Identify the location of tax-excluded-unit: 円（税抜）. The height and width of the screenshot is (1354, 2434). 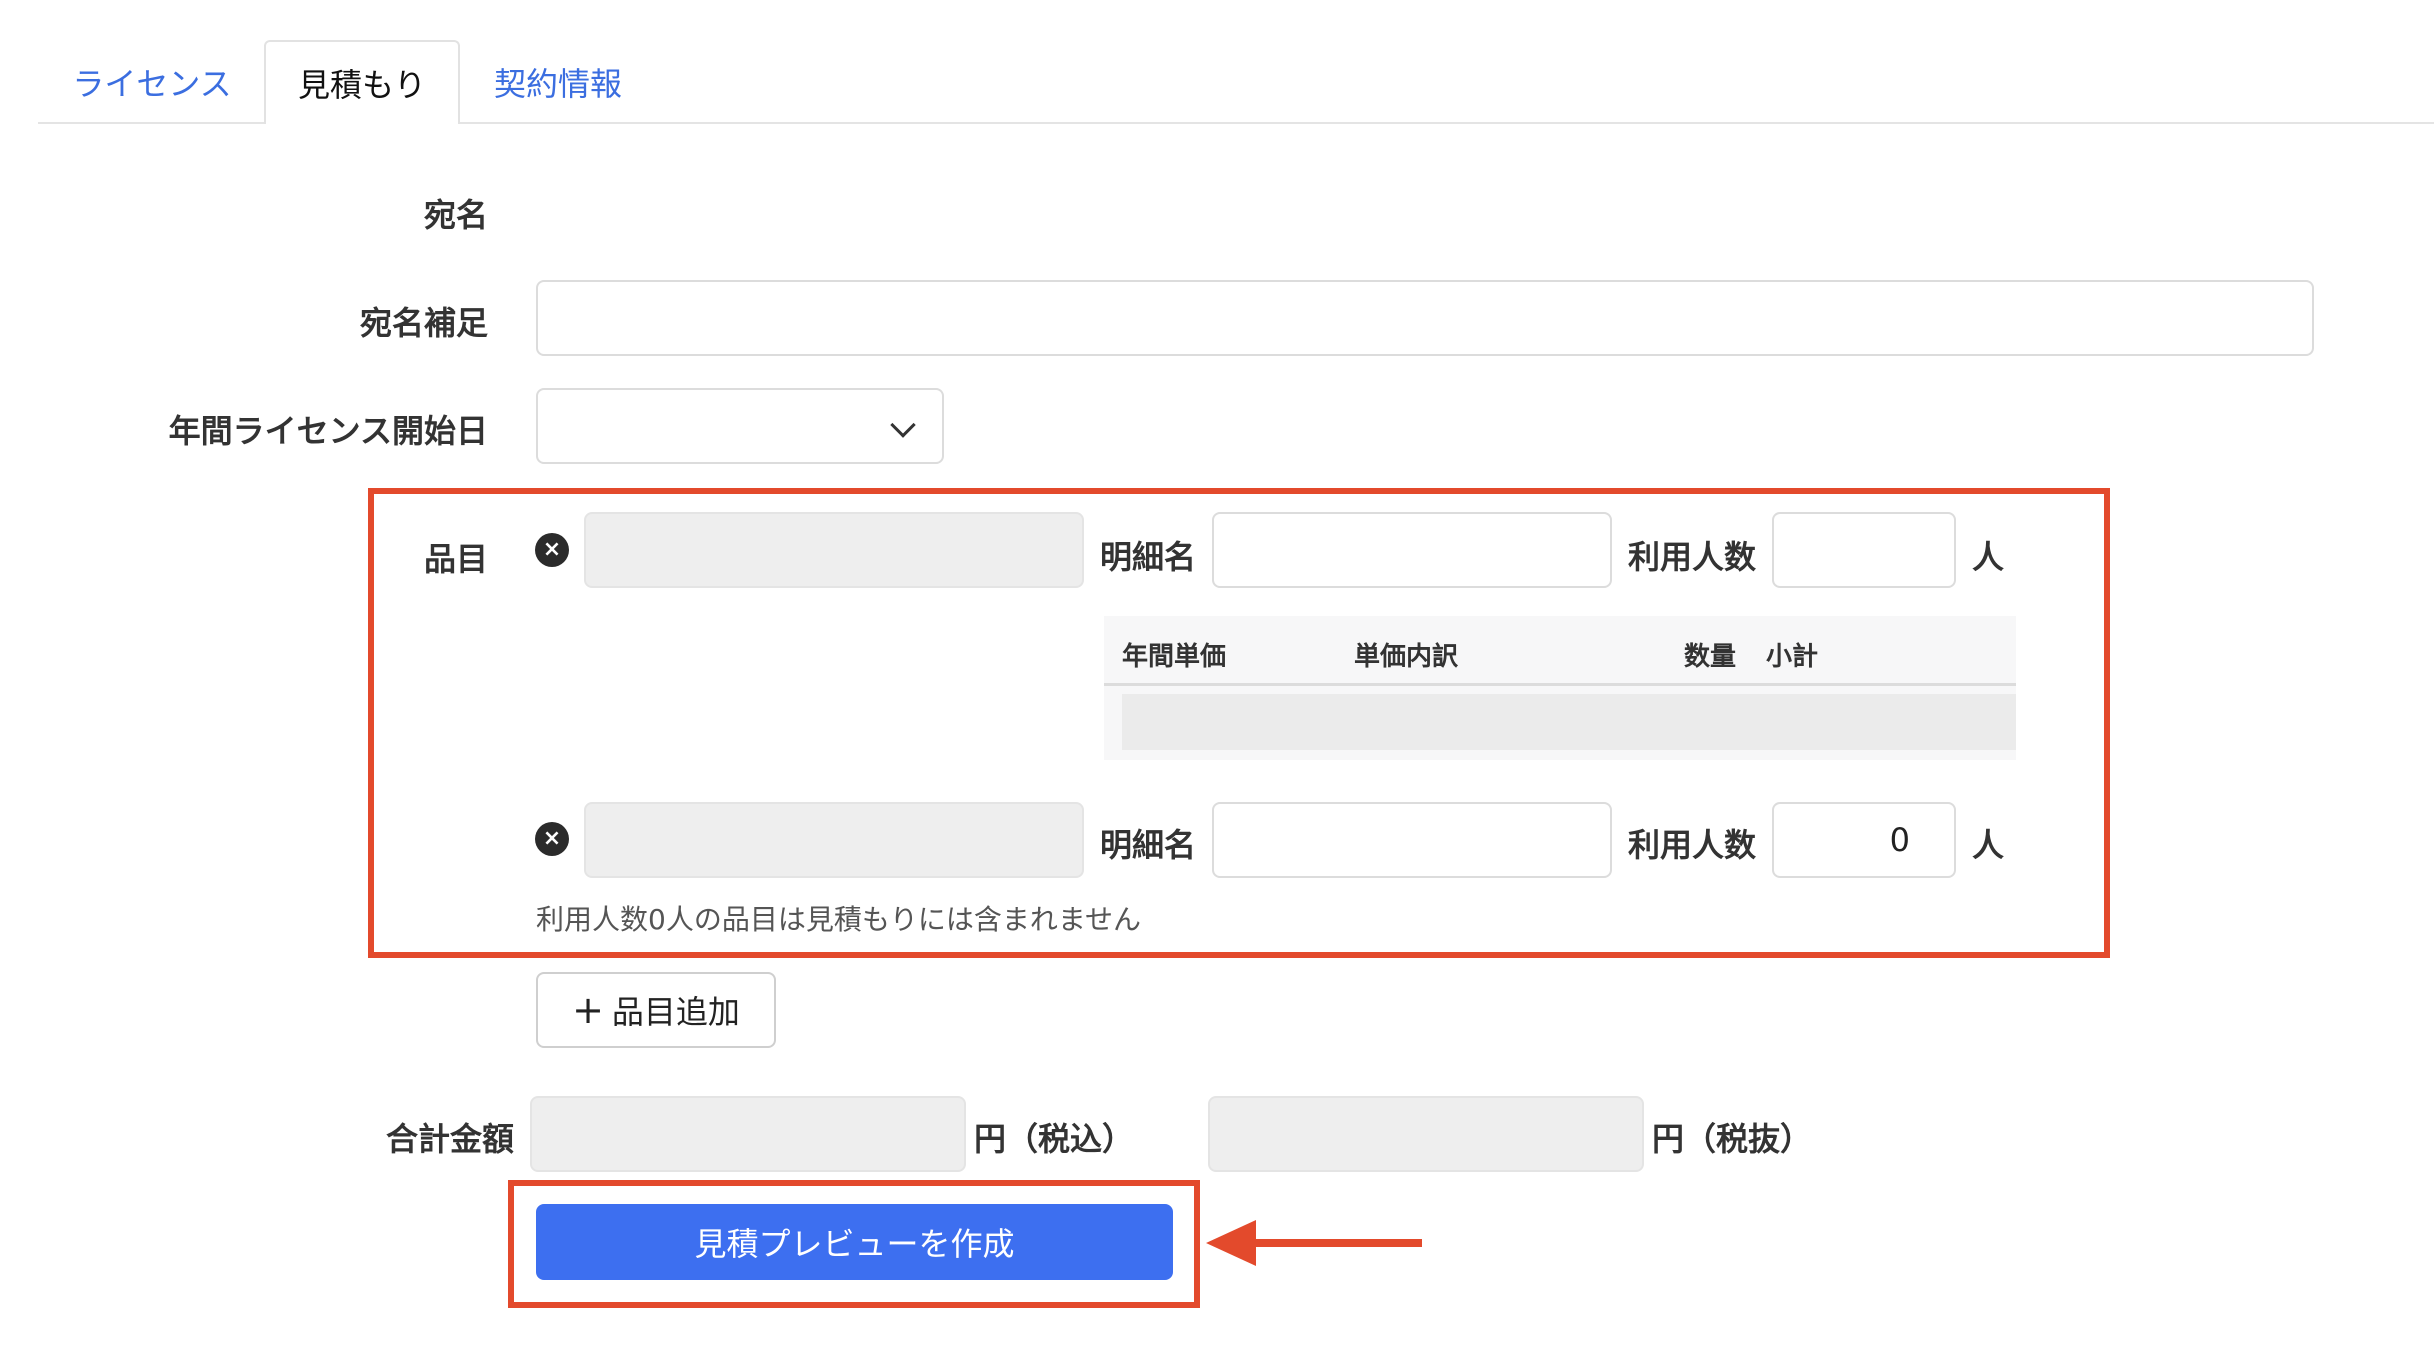
(1732, 1139).